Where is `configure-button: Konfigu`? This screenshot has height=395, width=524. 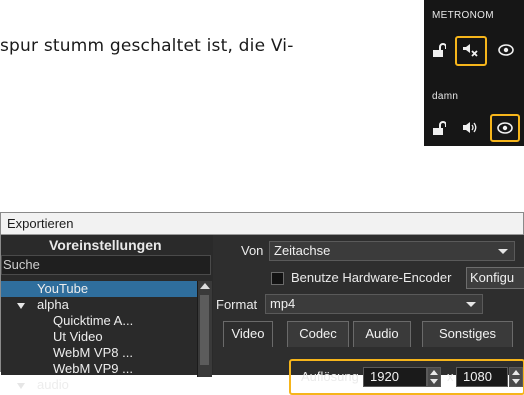 configure-button: Konfigu is located at coordinates (495, 278).